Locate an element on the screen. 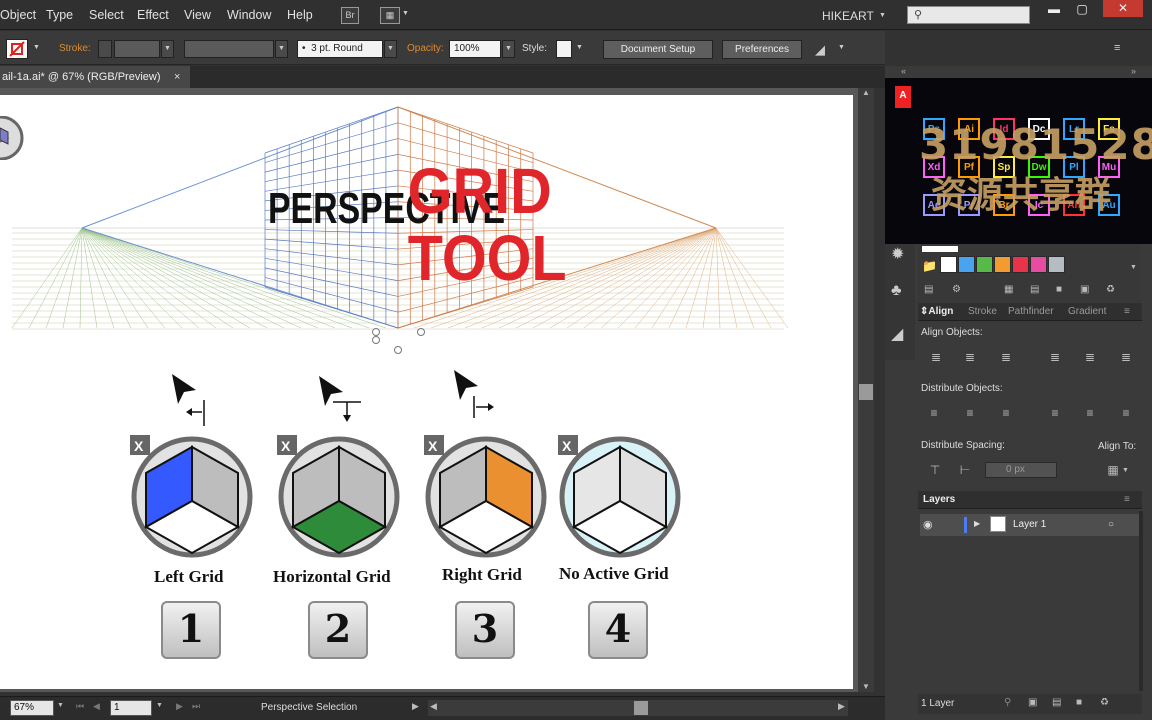 The image size is (1152, 720). artboard-number-field: 1 is located at coordinates (131, 708).